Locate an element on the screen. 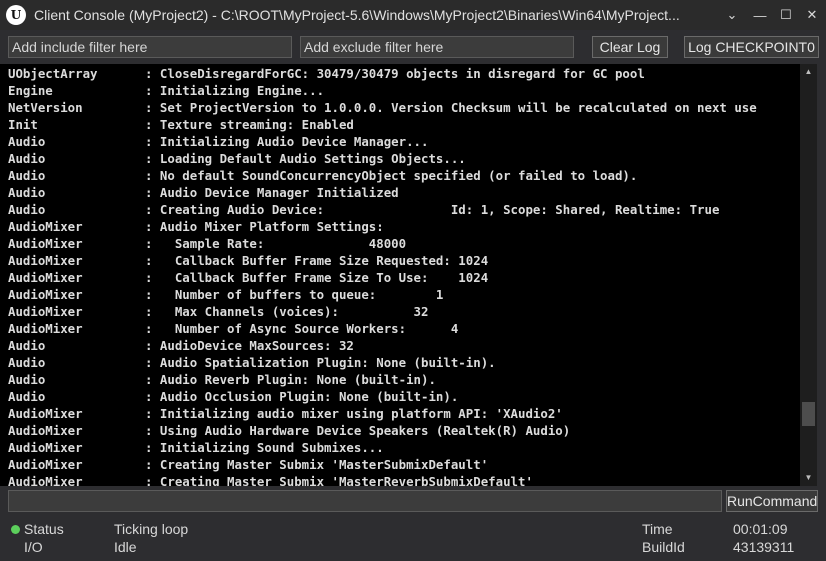 The width and height of the screenshot is (826, 561). status-indicator-icon is located at coordinates (15, 529).